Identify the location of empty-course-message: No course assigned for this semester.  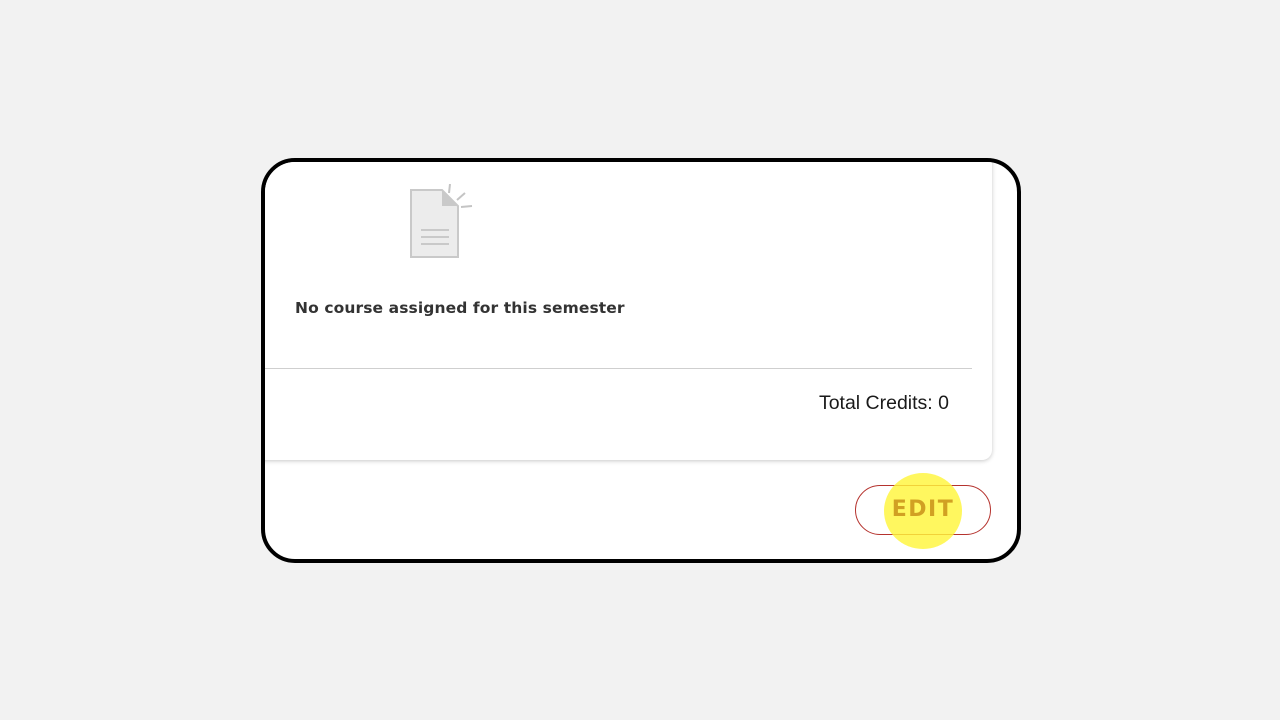
(460, 308).